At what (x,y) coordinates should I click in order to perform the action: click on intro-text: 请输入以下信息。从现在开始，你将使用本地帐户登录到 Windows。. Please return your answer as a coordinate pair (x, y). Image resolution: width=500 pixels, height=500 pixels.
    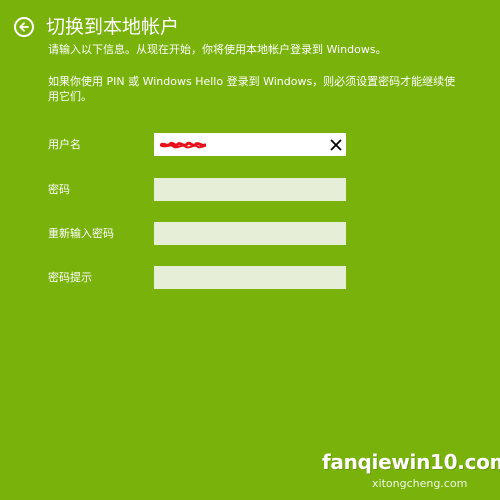
    Looking at the image, I should click on (217, 49).